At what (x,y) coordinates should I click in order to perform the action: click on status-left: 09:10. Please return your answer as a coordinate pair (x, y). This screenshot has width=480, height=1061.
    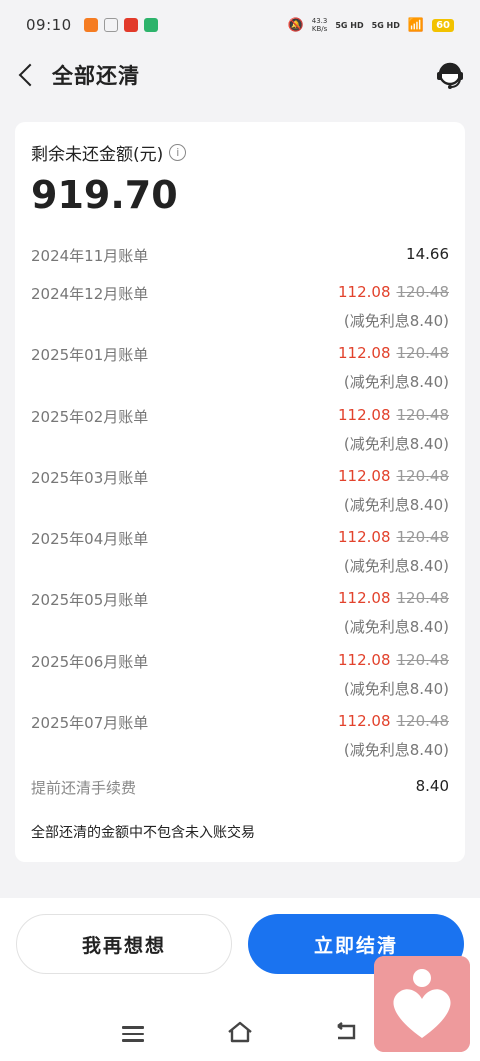
    Looking at the image, I should click on (92, 25).